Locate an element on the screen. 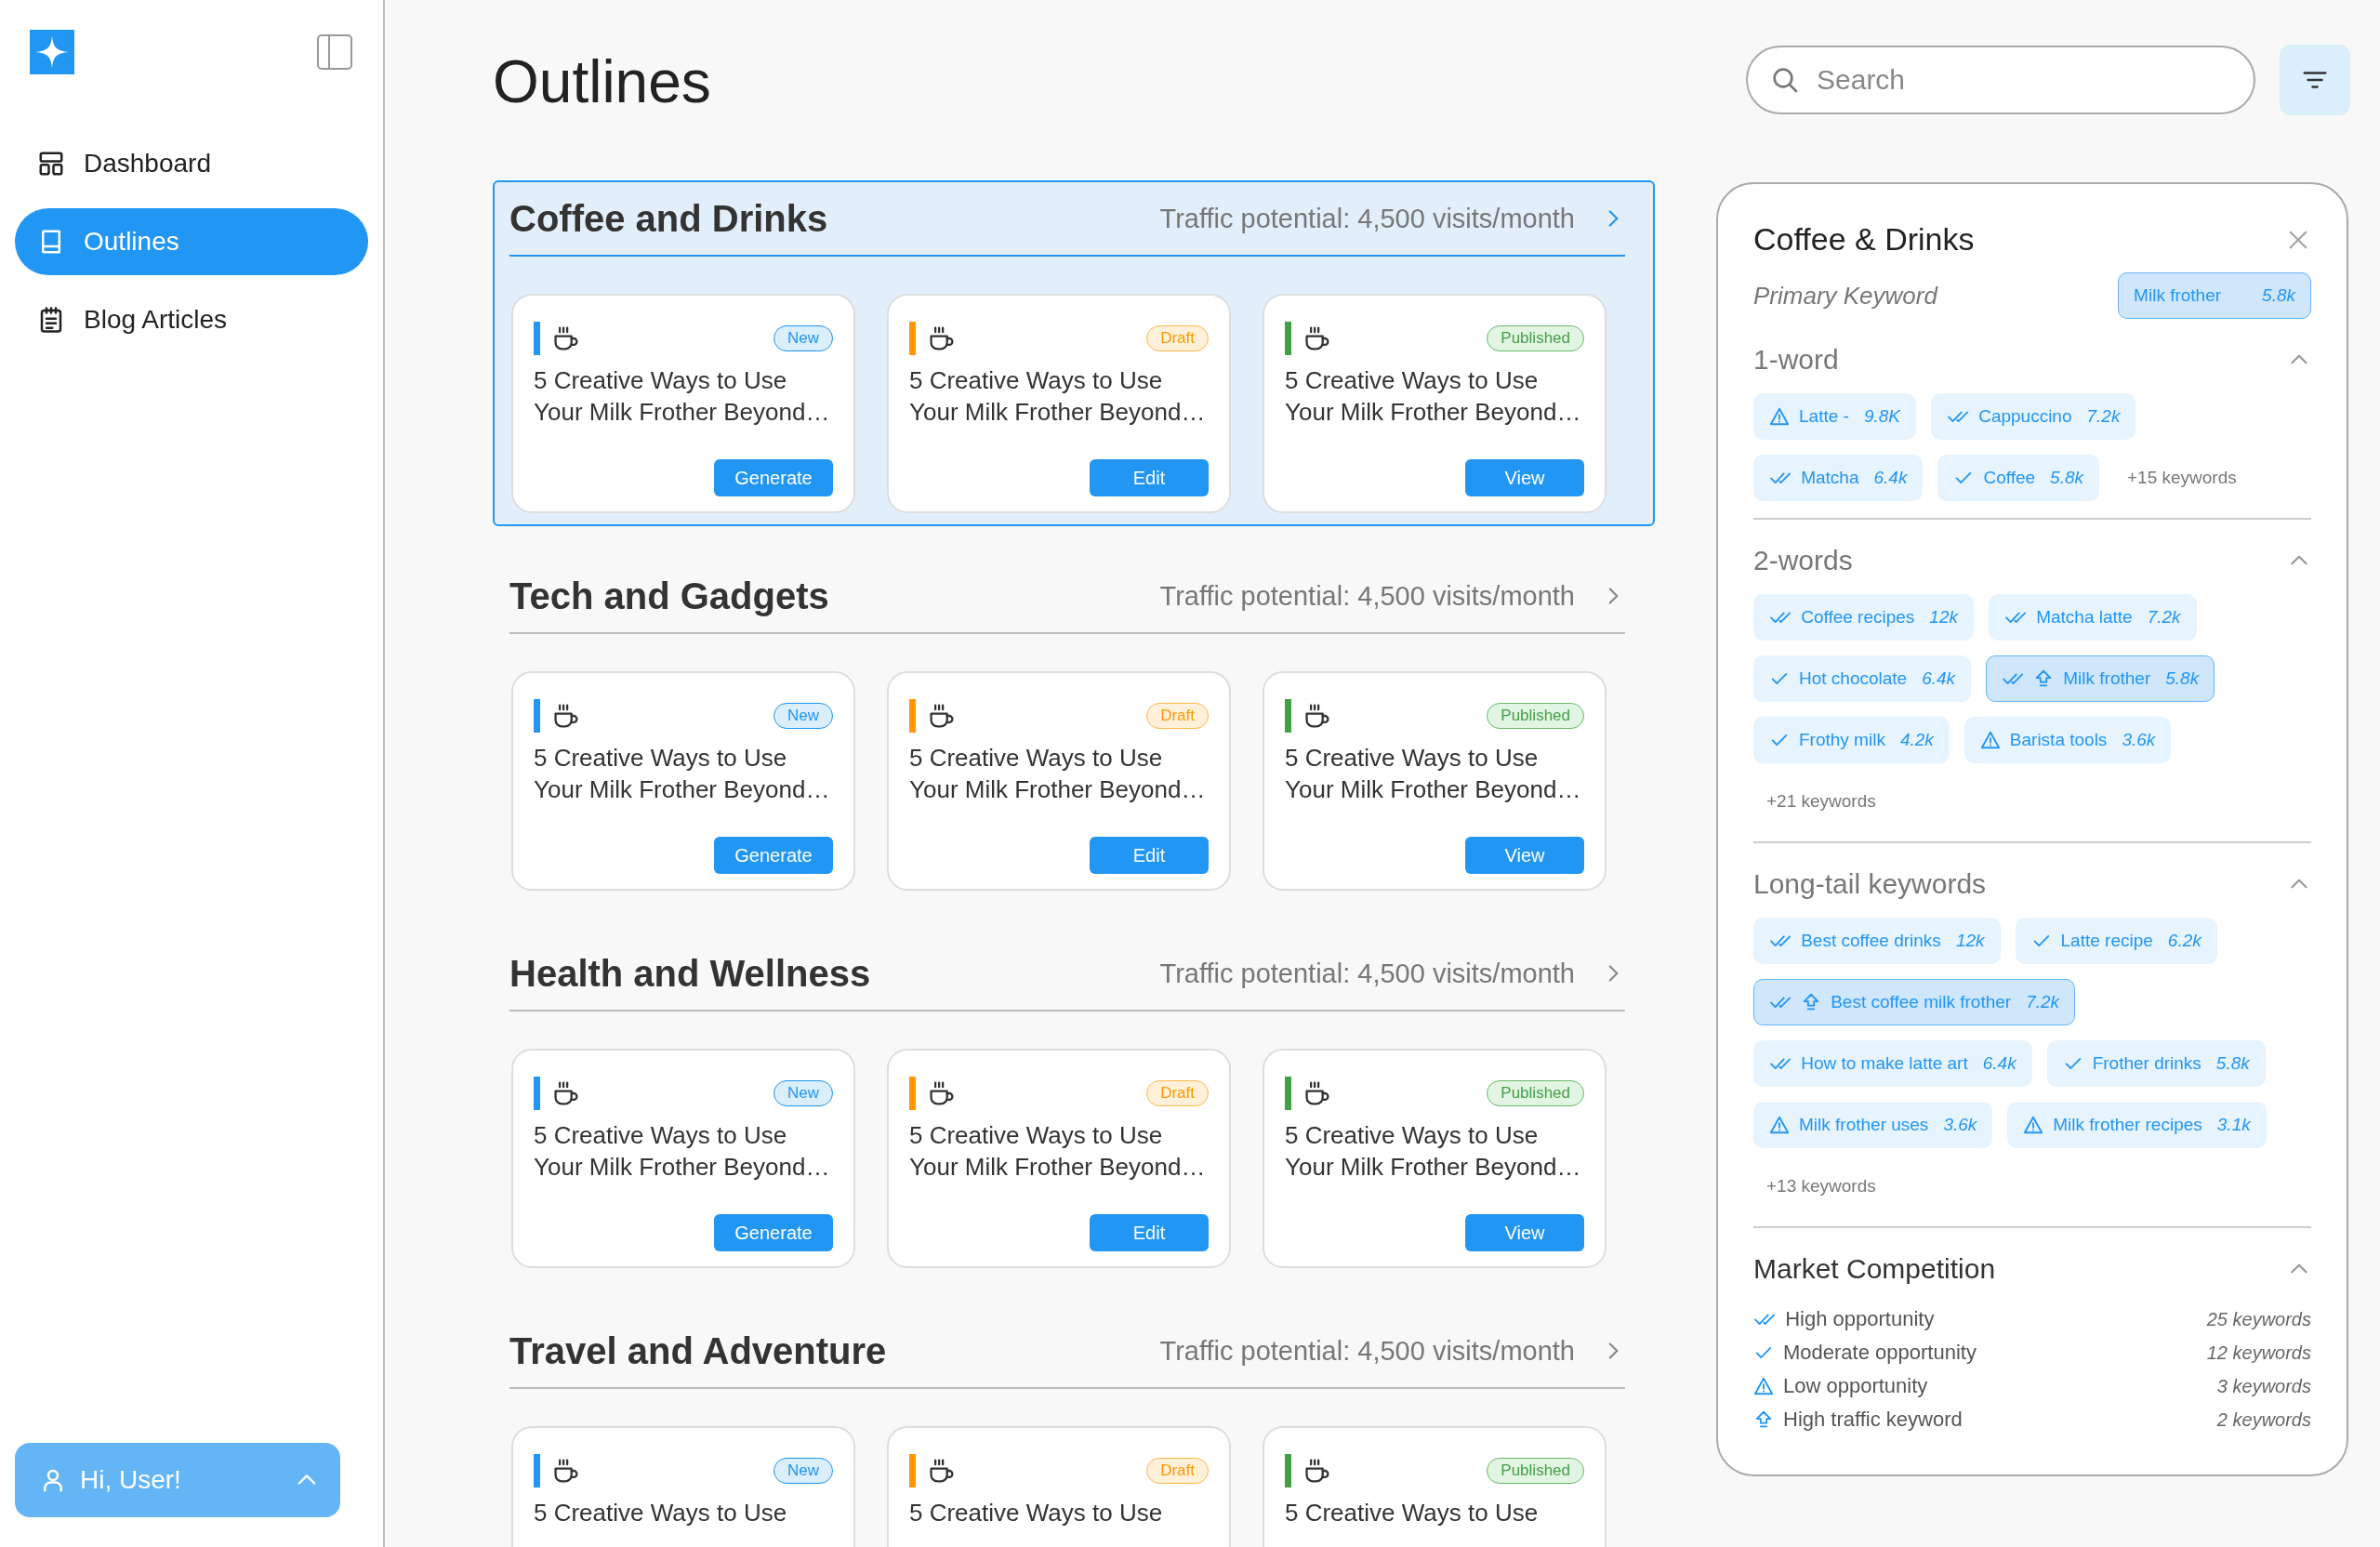 Image resolution: width=2380 pixels, height=1547 pixels. keyword-chip: Best coffee drinks 12k is located at coordinates (1877, 941).